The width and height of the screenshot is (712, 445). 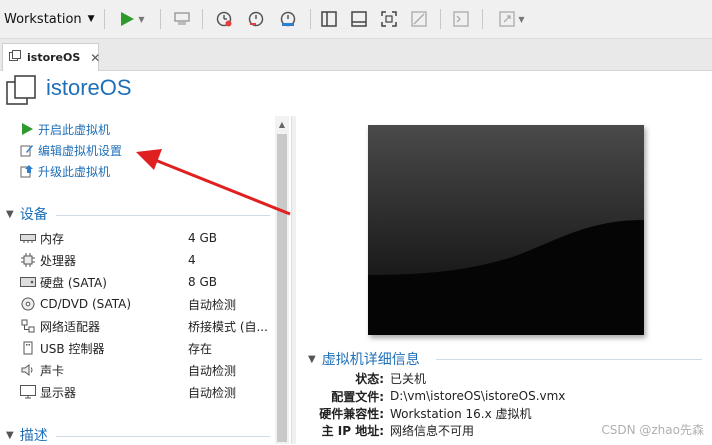 I want to click on watermark: CSDN @zhao先森, so click(x=652, y=430).